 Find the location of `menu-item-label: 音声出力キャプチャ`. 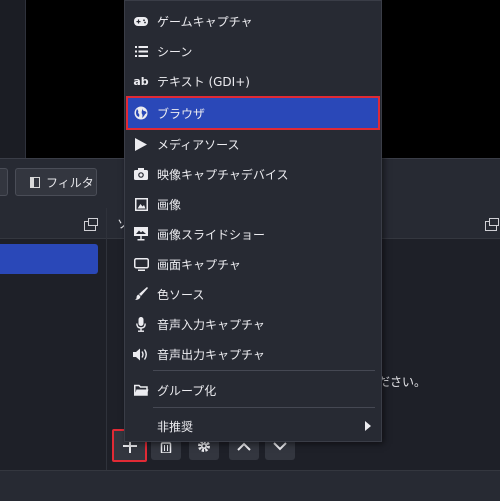

menu-item-label: 音声出力キャプチャ is located at coordinates (211, 354).